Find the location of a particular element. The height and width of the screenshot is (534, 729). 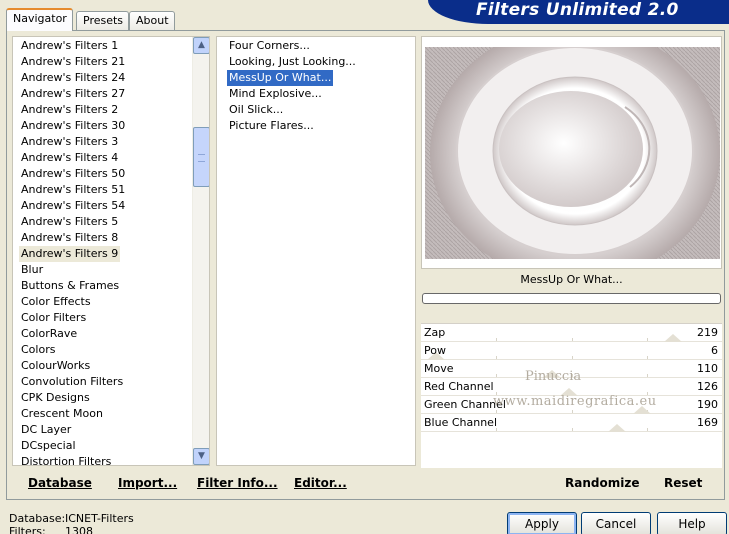

category-item: ColorRave is located at coordinates (49, 334).